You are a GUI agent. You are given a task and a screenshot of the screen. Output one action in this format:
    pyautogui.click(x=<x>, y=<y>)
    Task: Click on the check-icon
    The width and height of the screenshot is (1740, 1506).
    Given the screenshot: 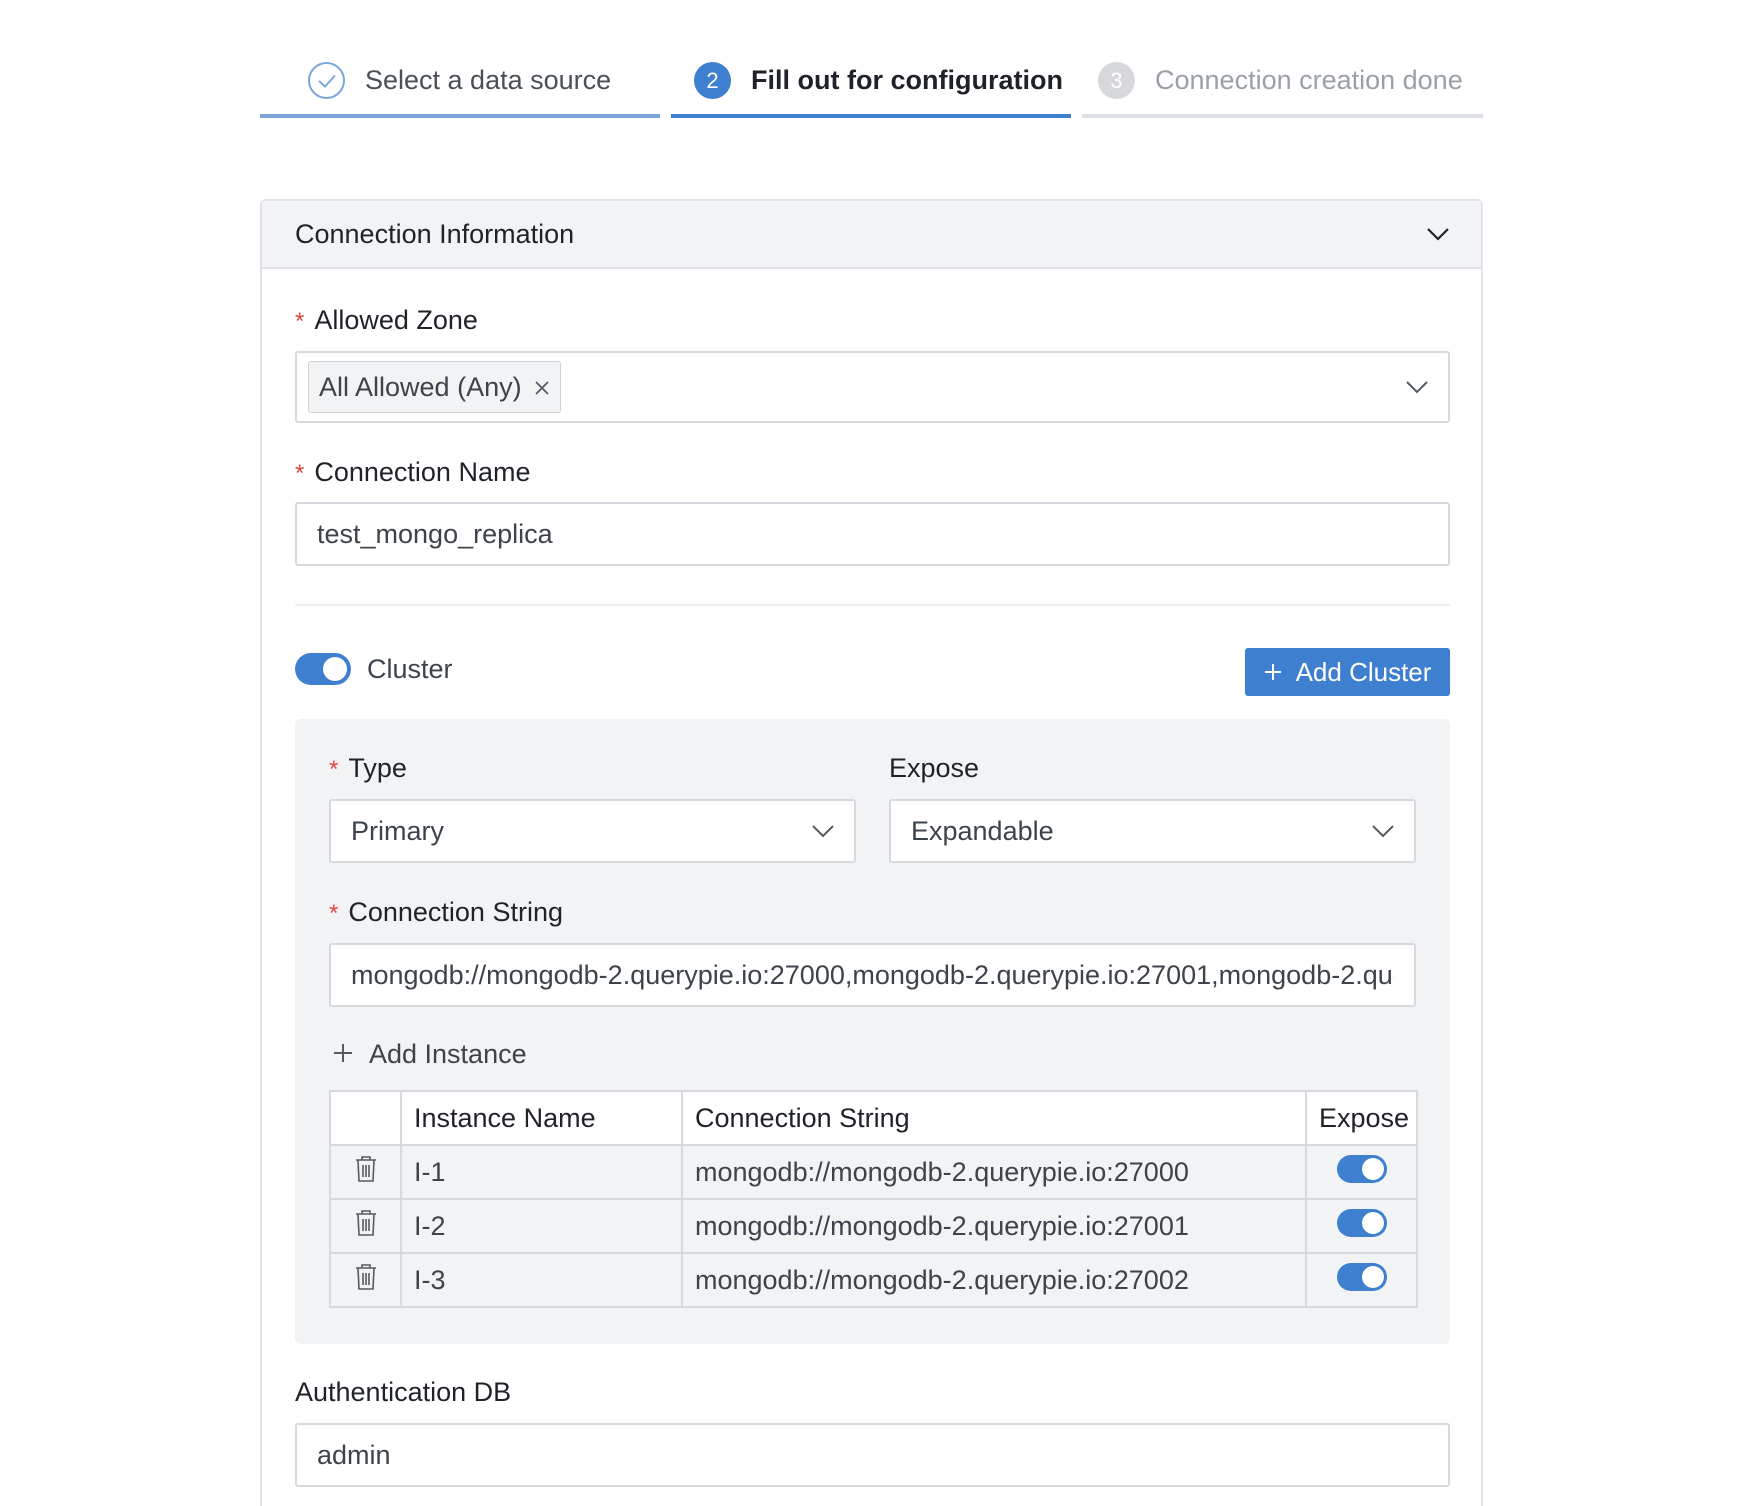 What is the action you would take?
    pyautogui.click(x=326, y=80)
    